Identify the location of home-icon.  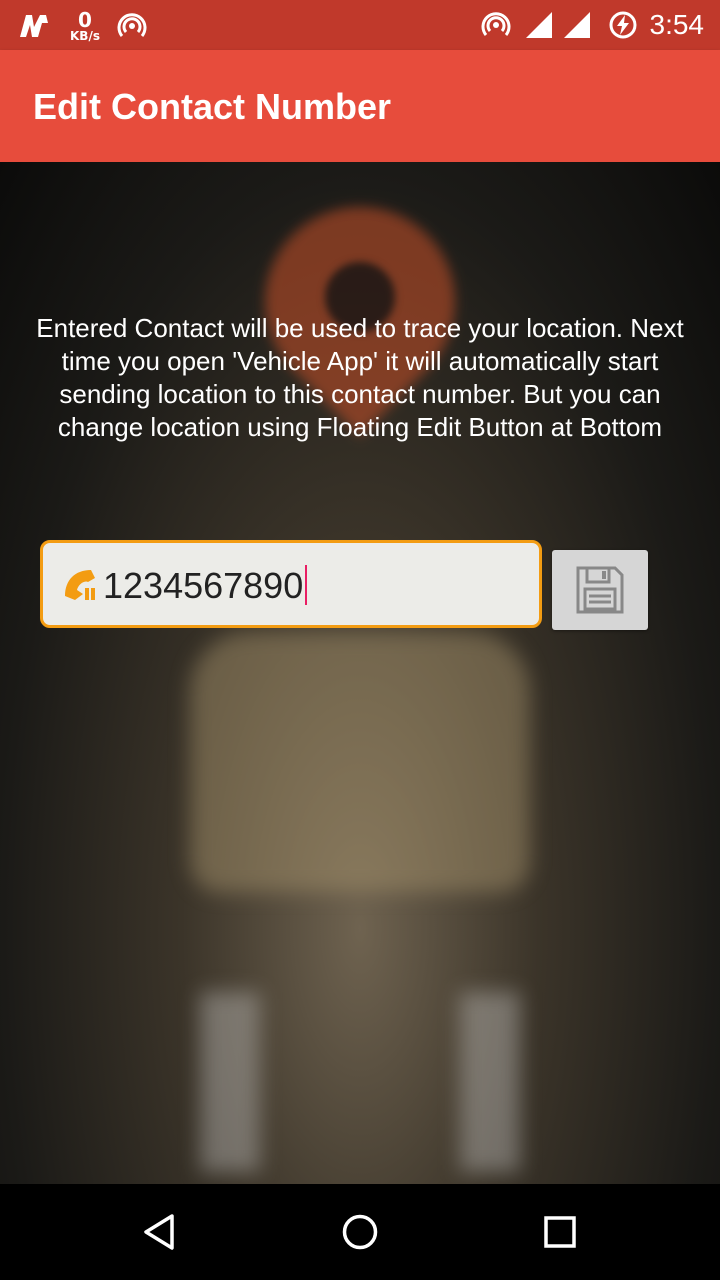
(360, 1232).